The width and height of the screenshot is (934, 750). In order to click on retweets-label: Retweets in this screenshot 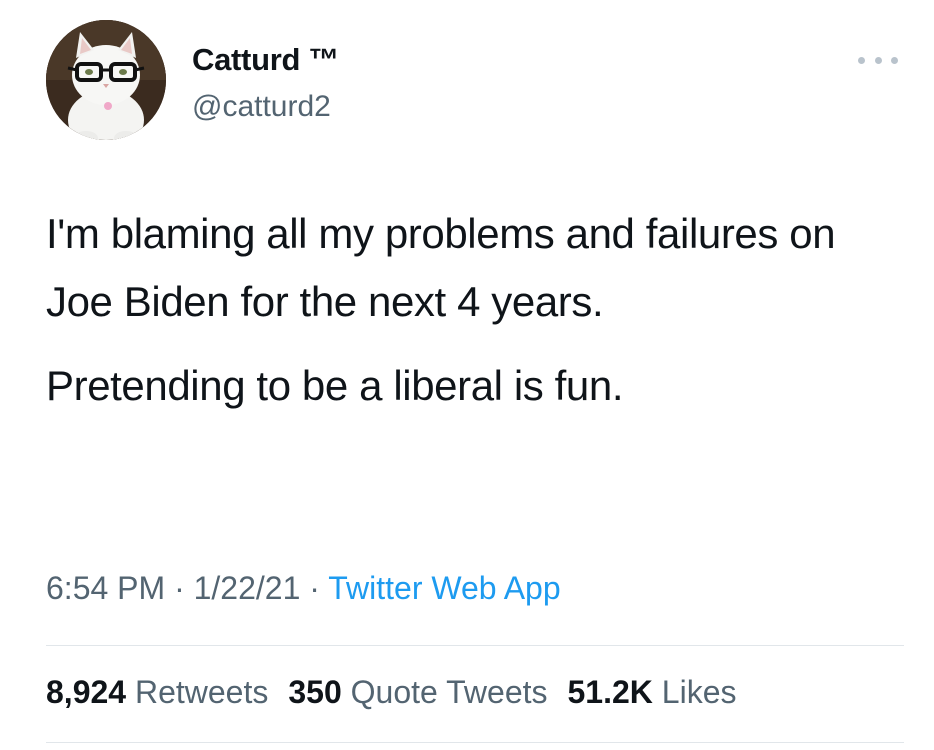, I will do `click(201, 692)`.